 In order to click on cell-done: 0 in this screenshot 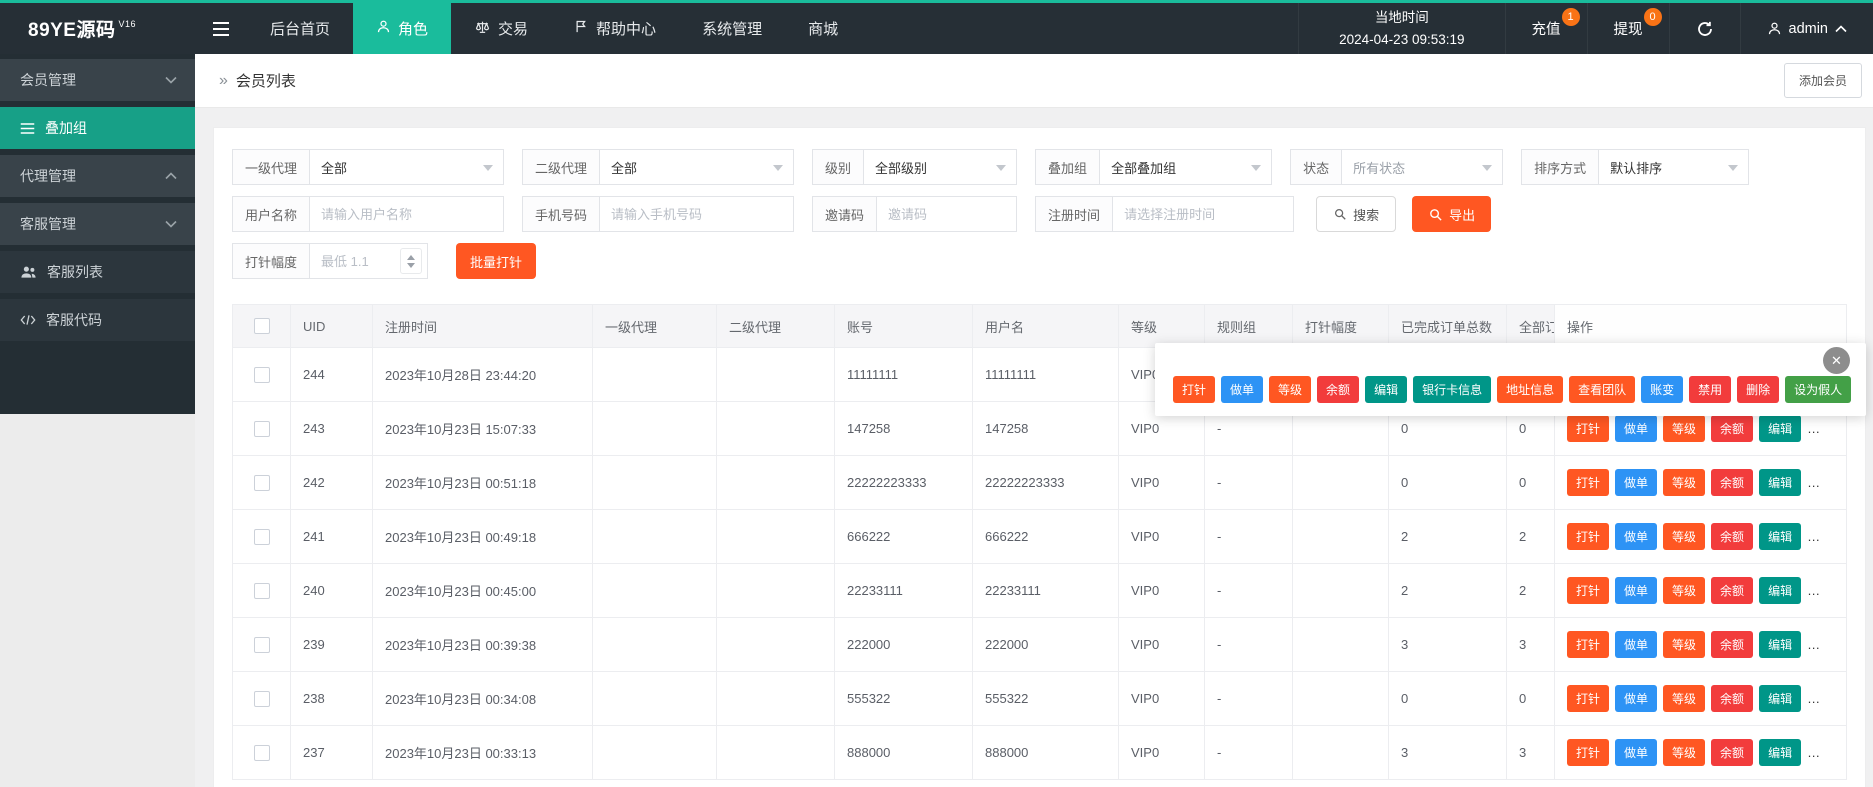, I will do `click(1447, 482)`.